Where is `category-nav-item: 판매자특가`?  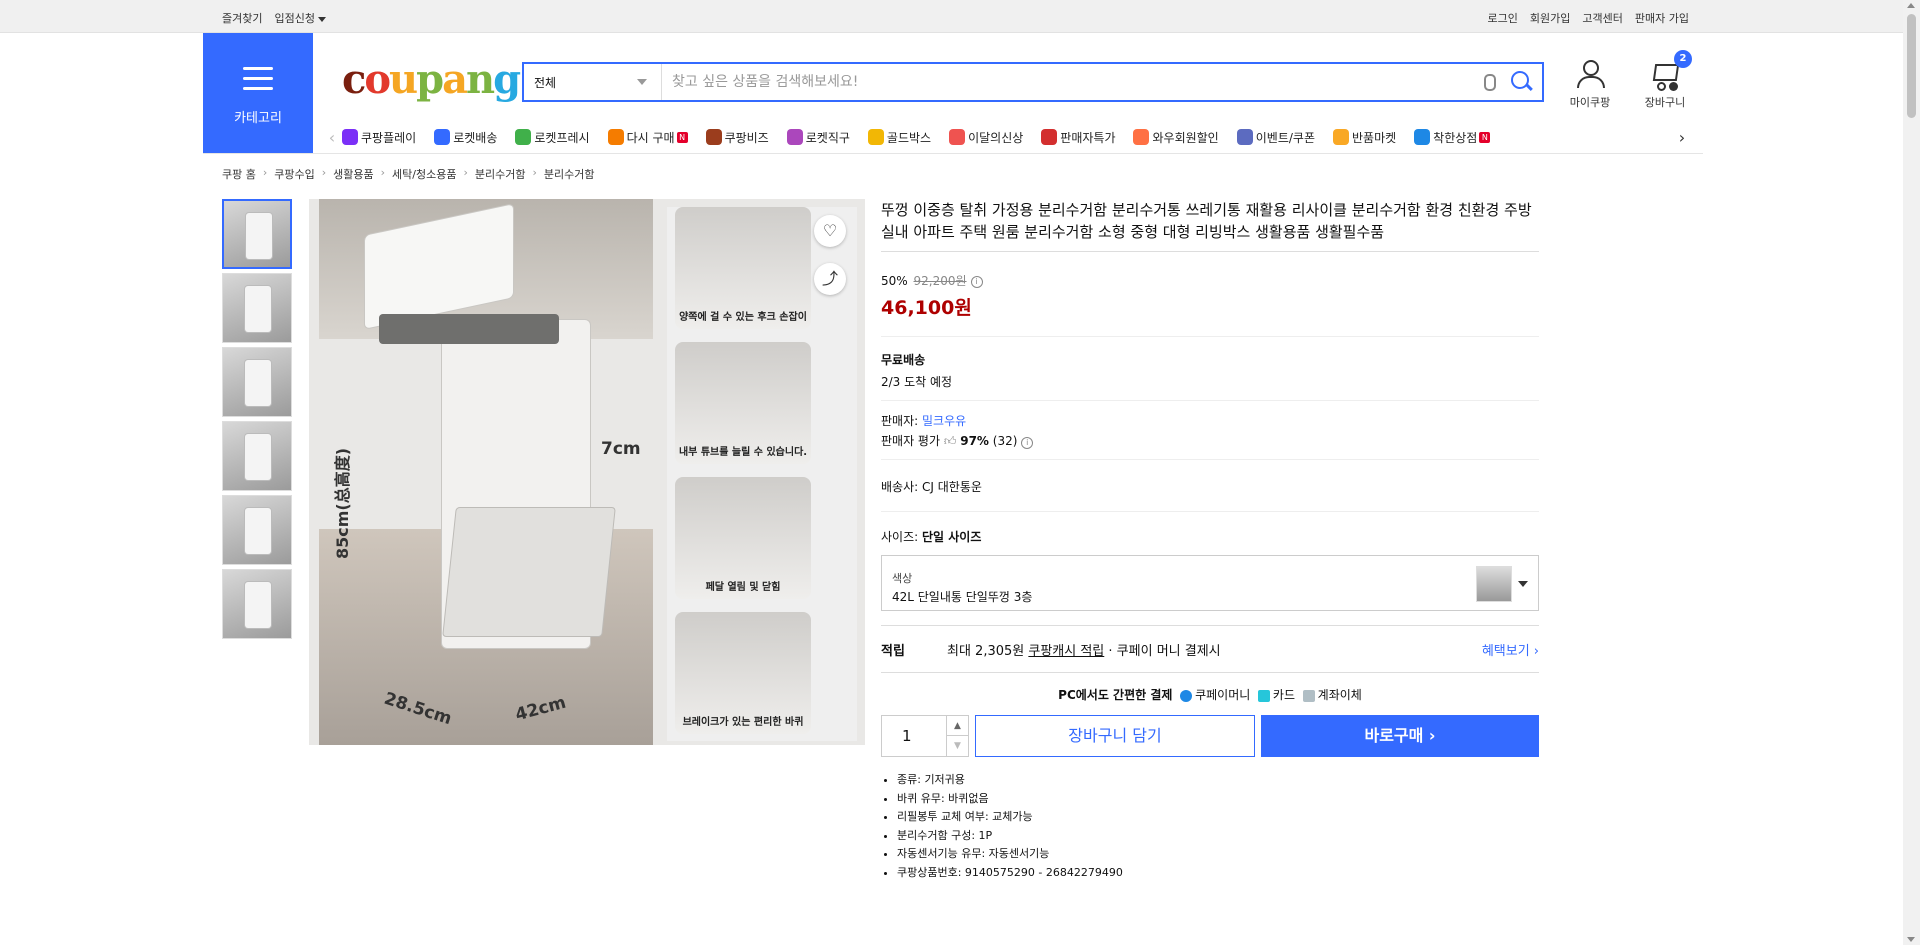 category-nav-item: 판매자특가 is located at coordinates (1078, 137).